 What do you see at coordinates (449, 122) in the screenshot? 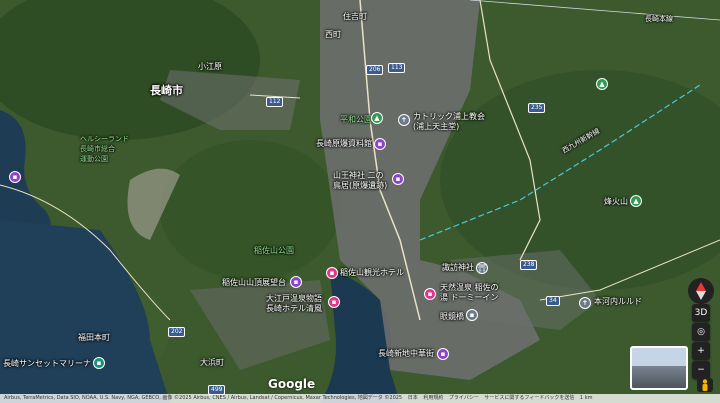
I see `poi-label-urakami-cathedral: カトリック浦上教会 (浦上天主堂)` at bounding box center [449, 122].